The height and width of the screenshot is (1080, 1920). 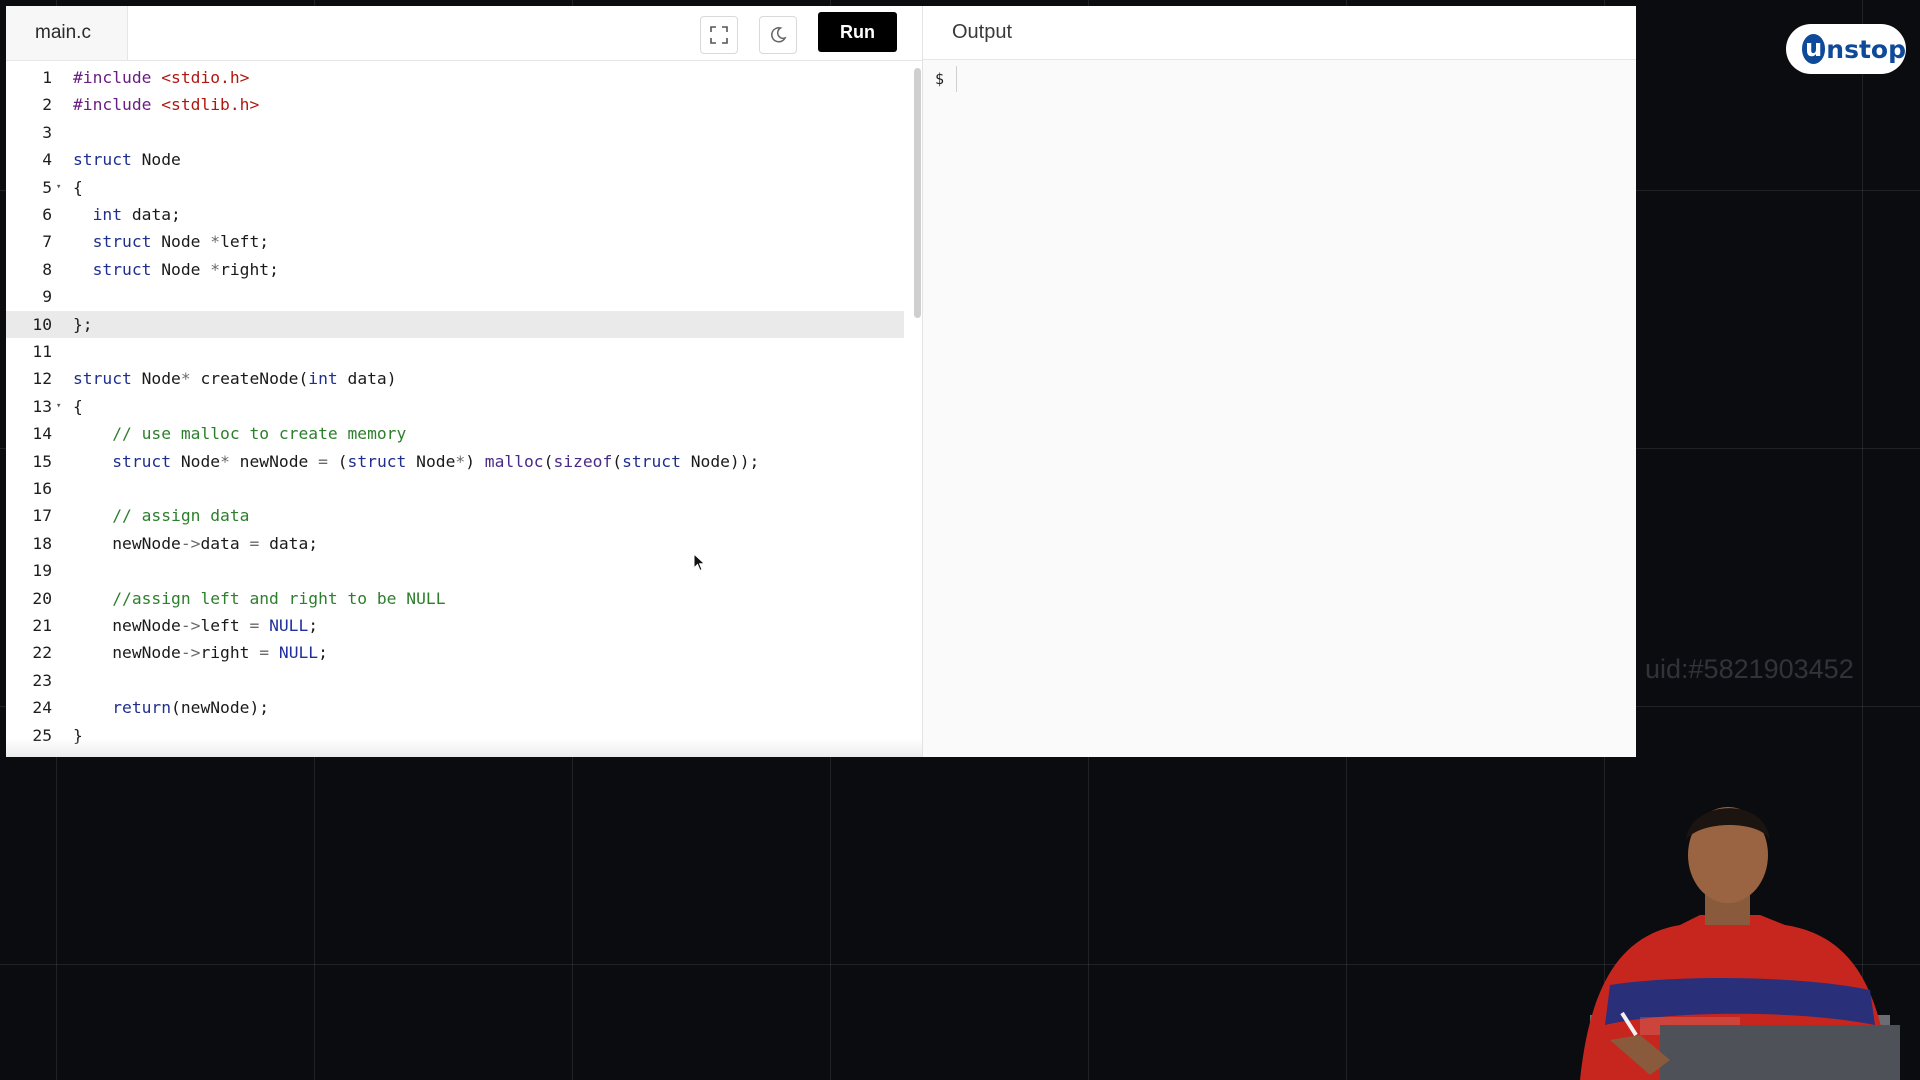 What do you see at coordinates (455, 406) in the screenshot?
I see `code-line: 13 ▾ {` at bounding box center [455, 406].